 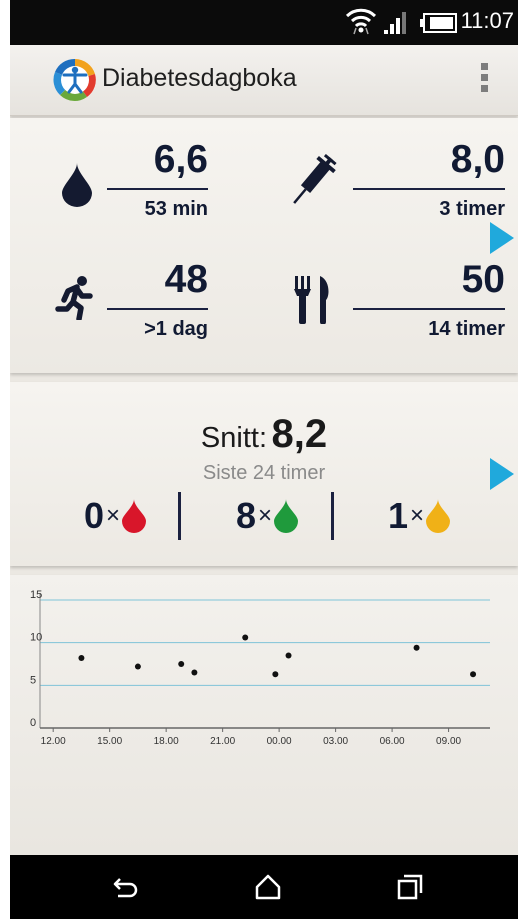 I want to click on app-title: Diabetesdagboka, so click(x=199, y=78).